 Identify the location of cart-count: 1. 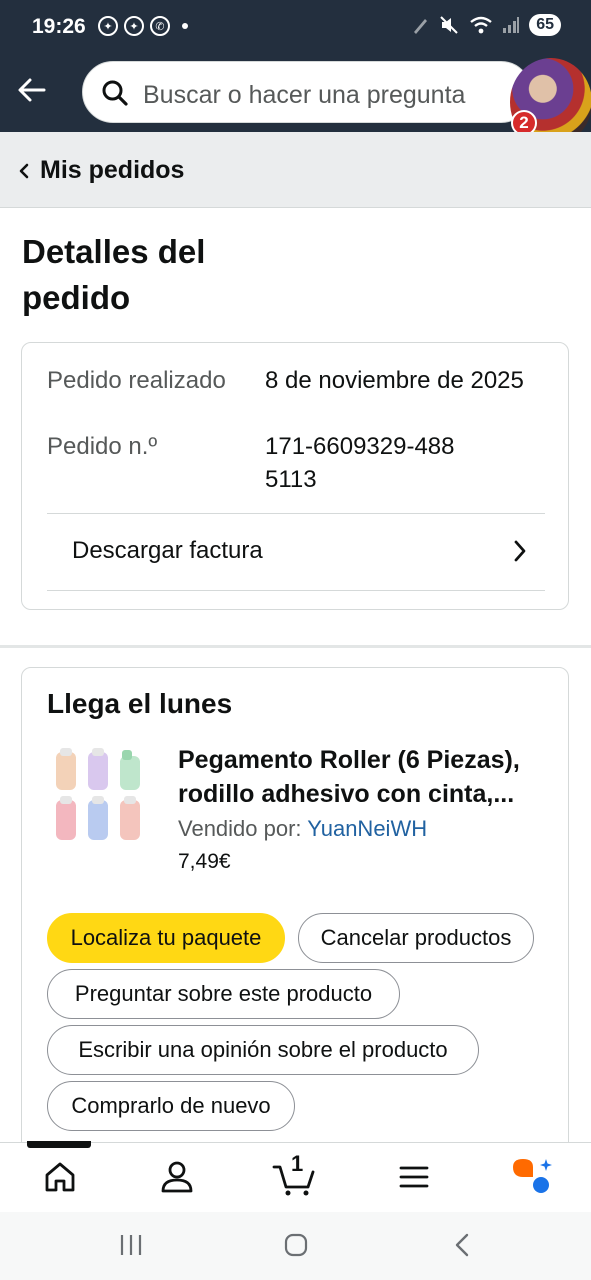
(297, 1163).